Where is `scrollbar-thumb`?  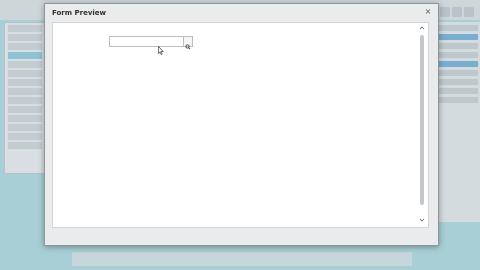
scrollbar-thumb is located at coordinates (422, 120).